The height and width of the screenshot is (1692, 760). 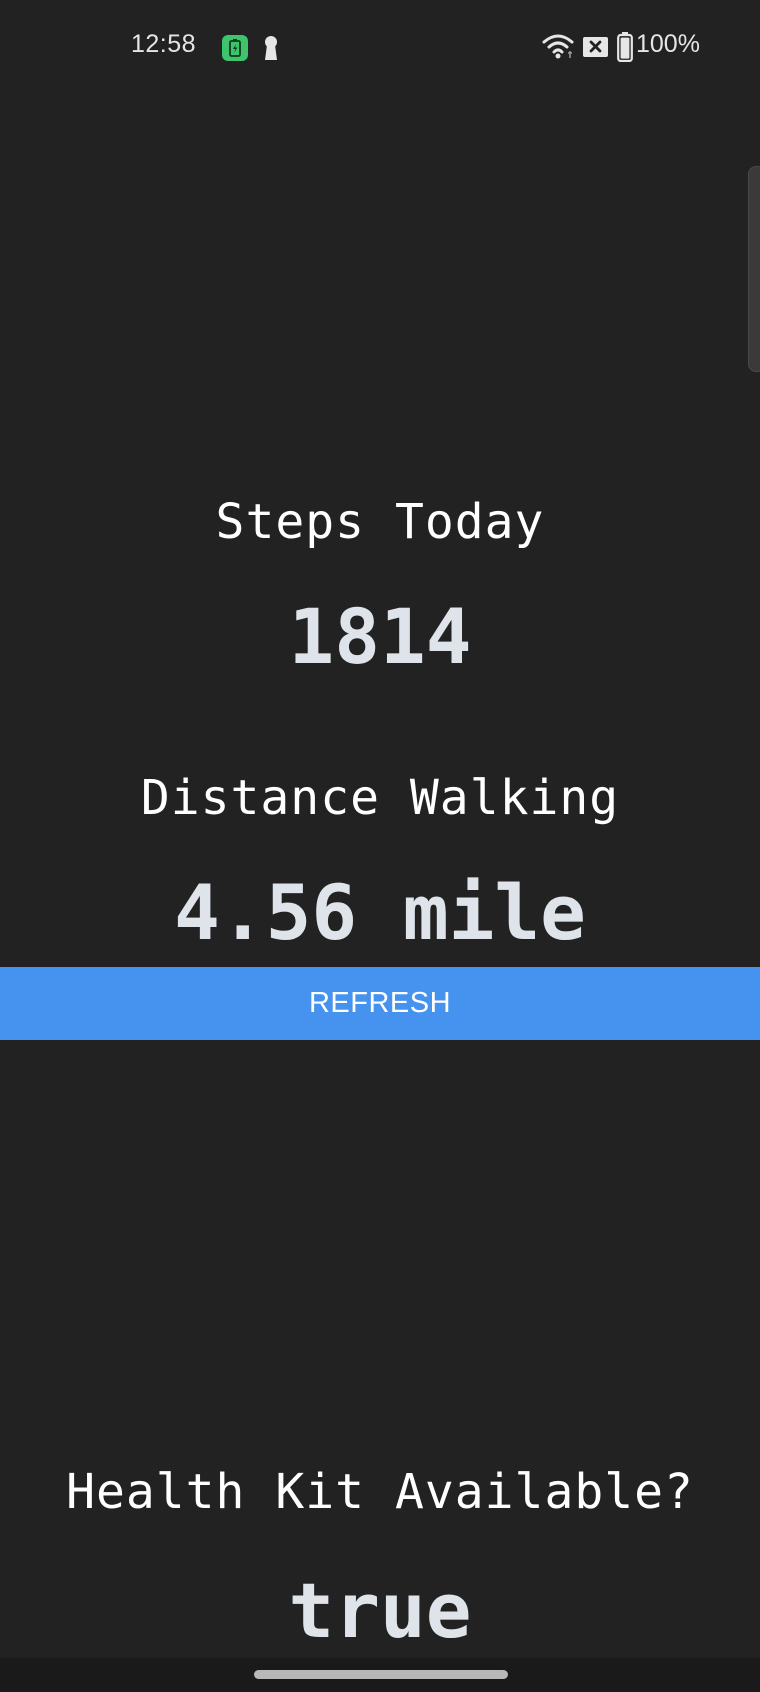 What do you see at coordinates (380, 522) in the screenshot?
I see `steps-today-label: Steps Today` at bounding box center [380, 522].